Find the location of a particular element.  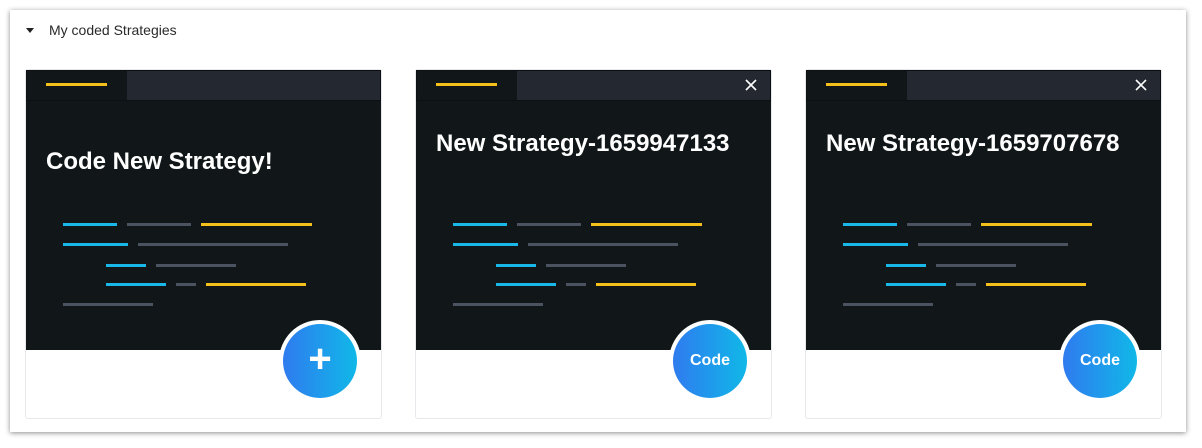

section-title: My coded Strategies is located at coordinates (113, 30).